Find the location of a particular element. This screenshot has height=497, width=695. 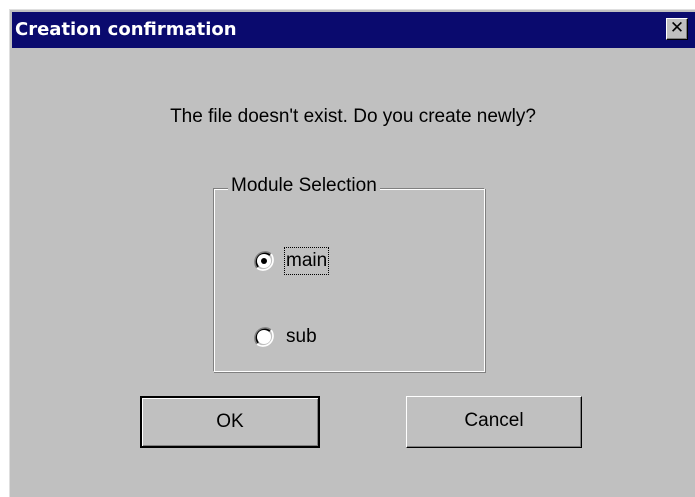

radio-sub is located at coordinates (264, 337).